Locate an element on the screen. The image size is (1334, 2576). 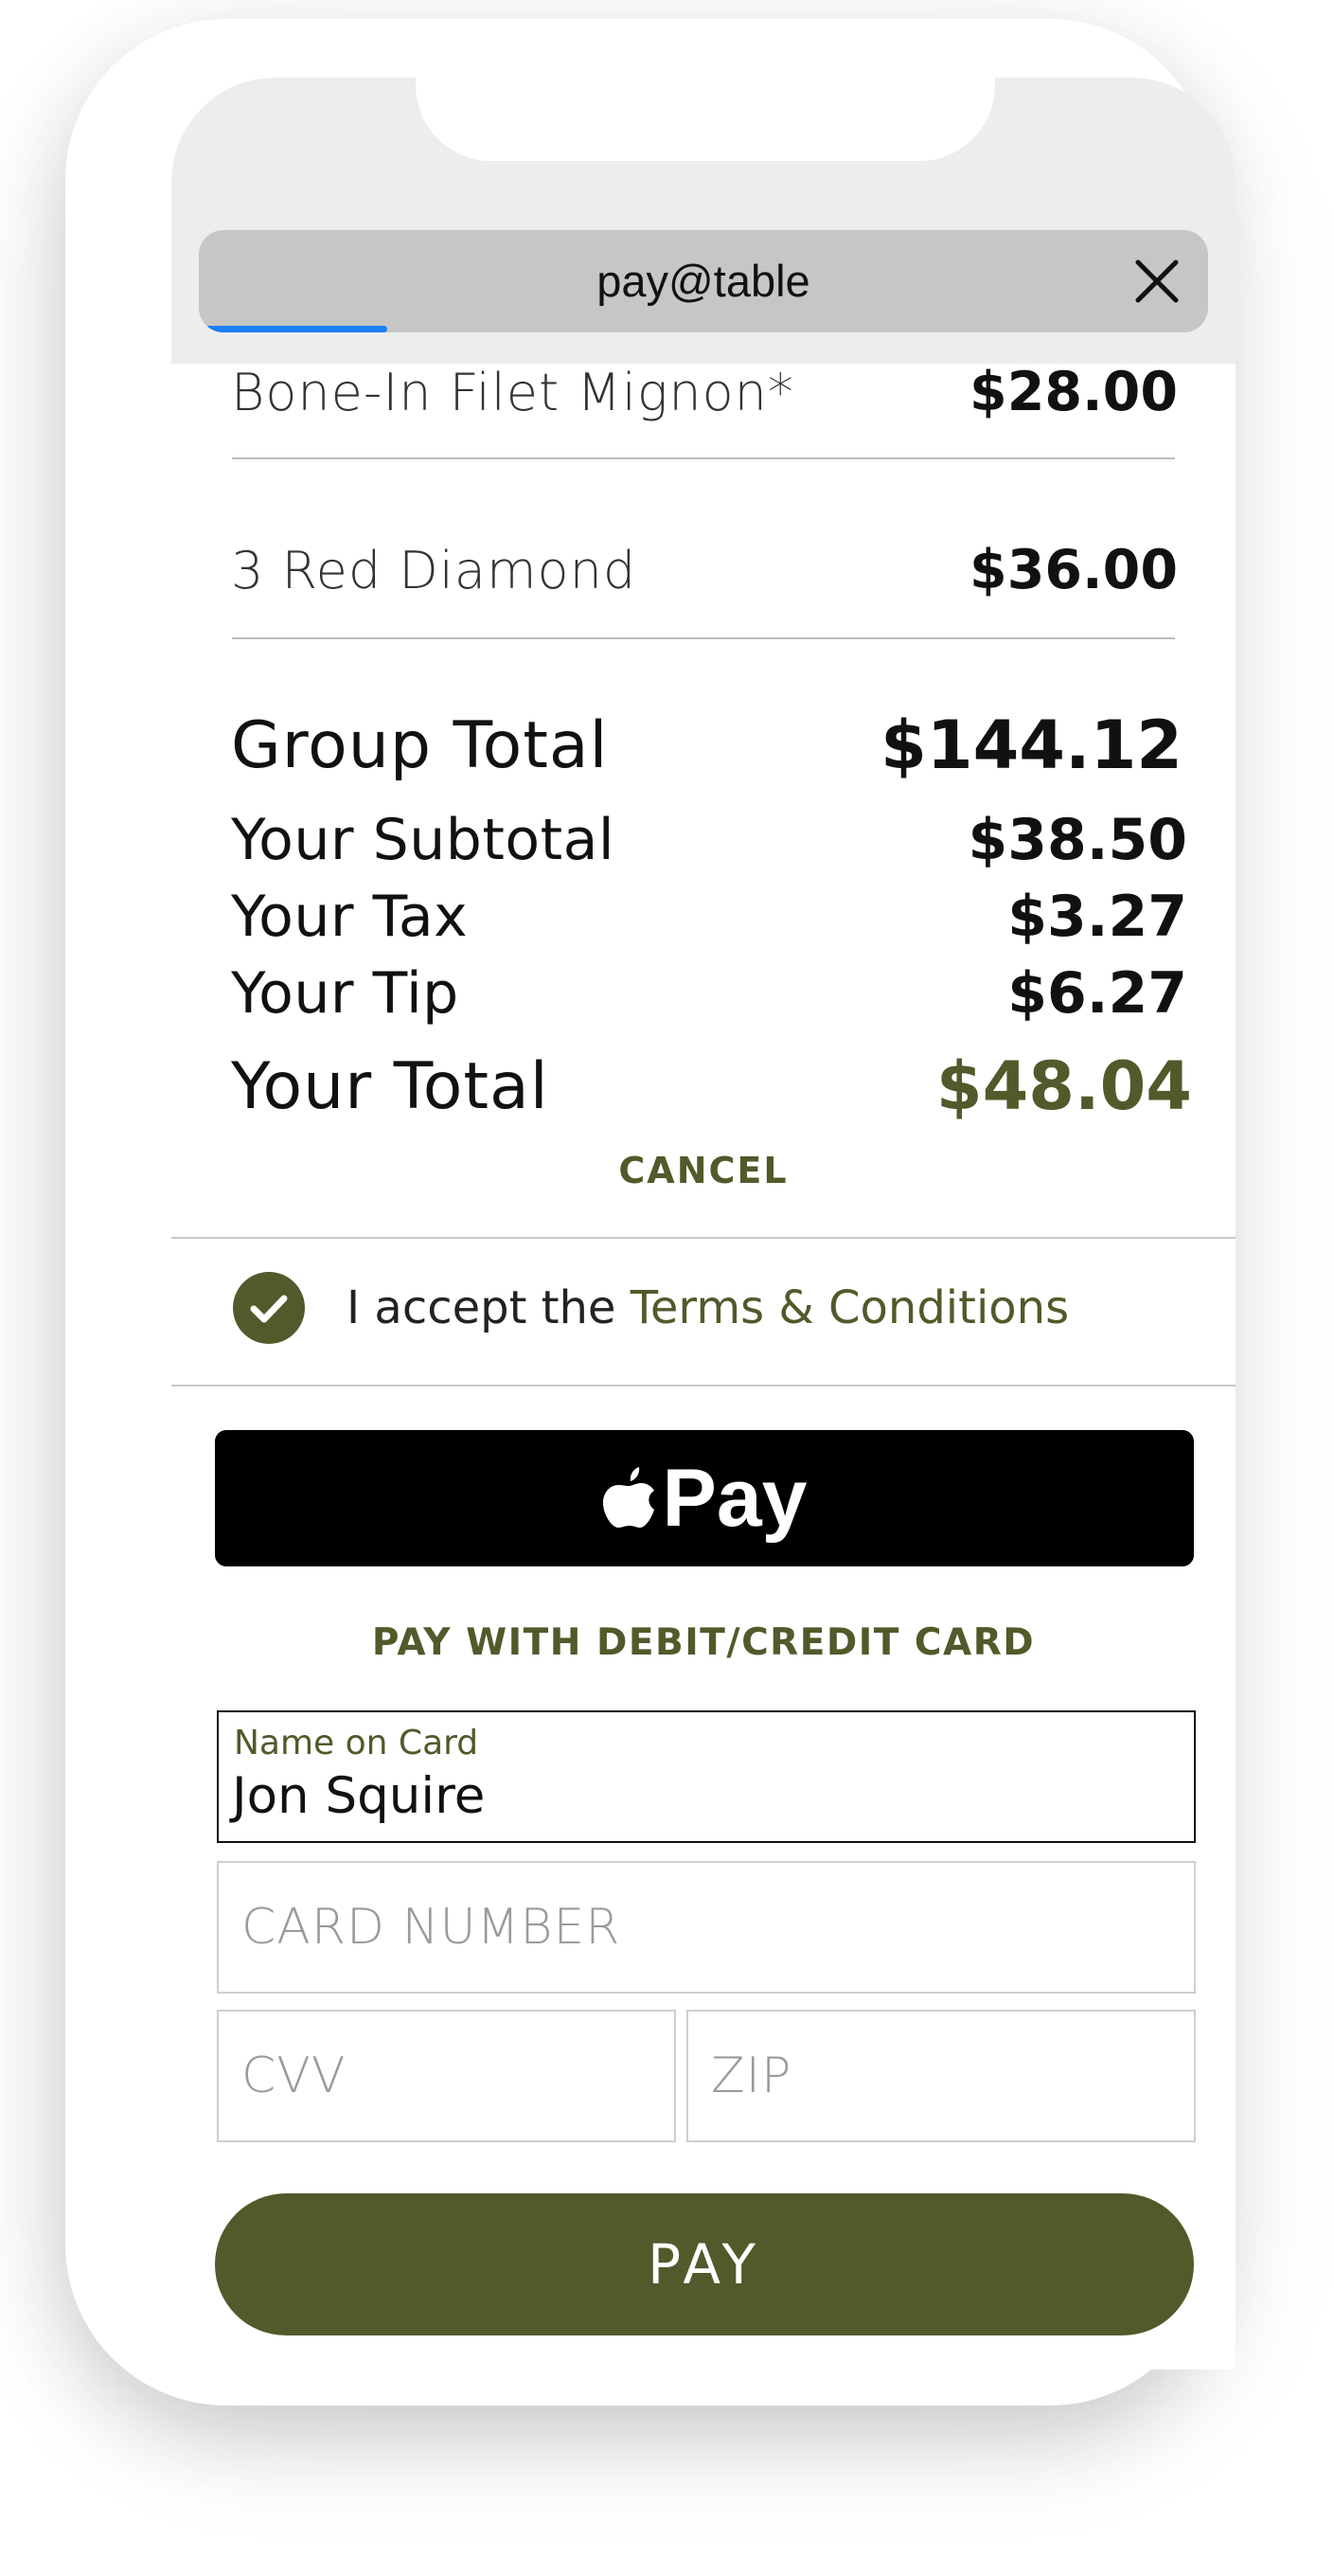
page-load-progress is located at coordinates (296, 329).